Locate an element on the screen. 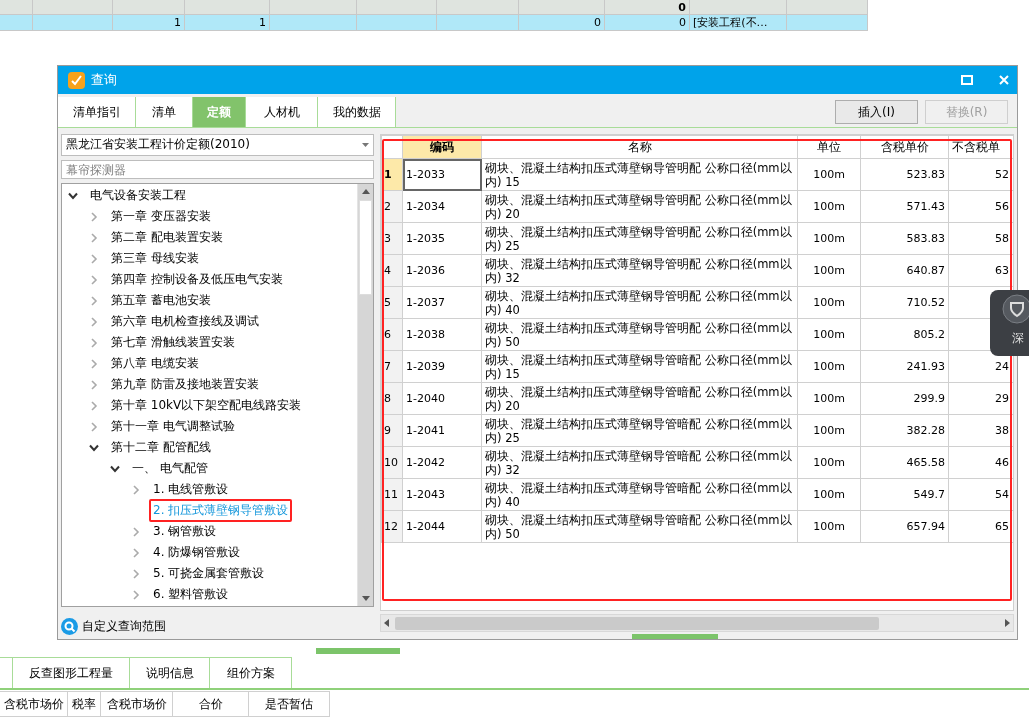 This screenshot has height=717, width=1029. tree-item: 第八章 电缆安装 is located at coordinates (155, 364).